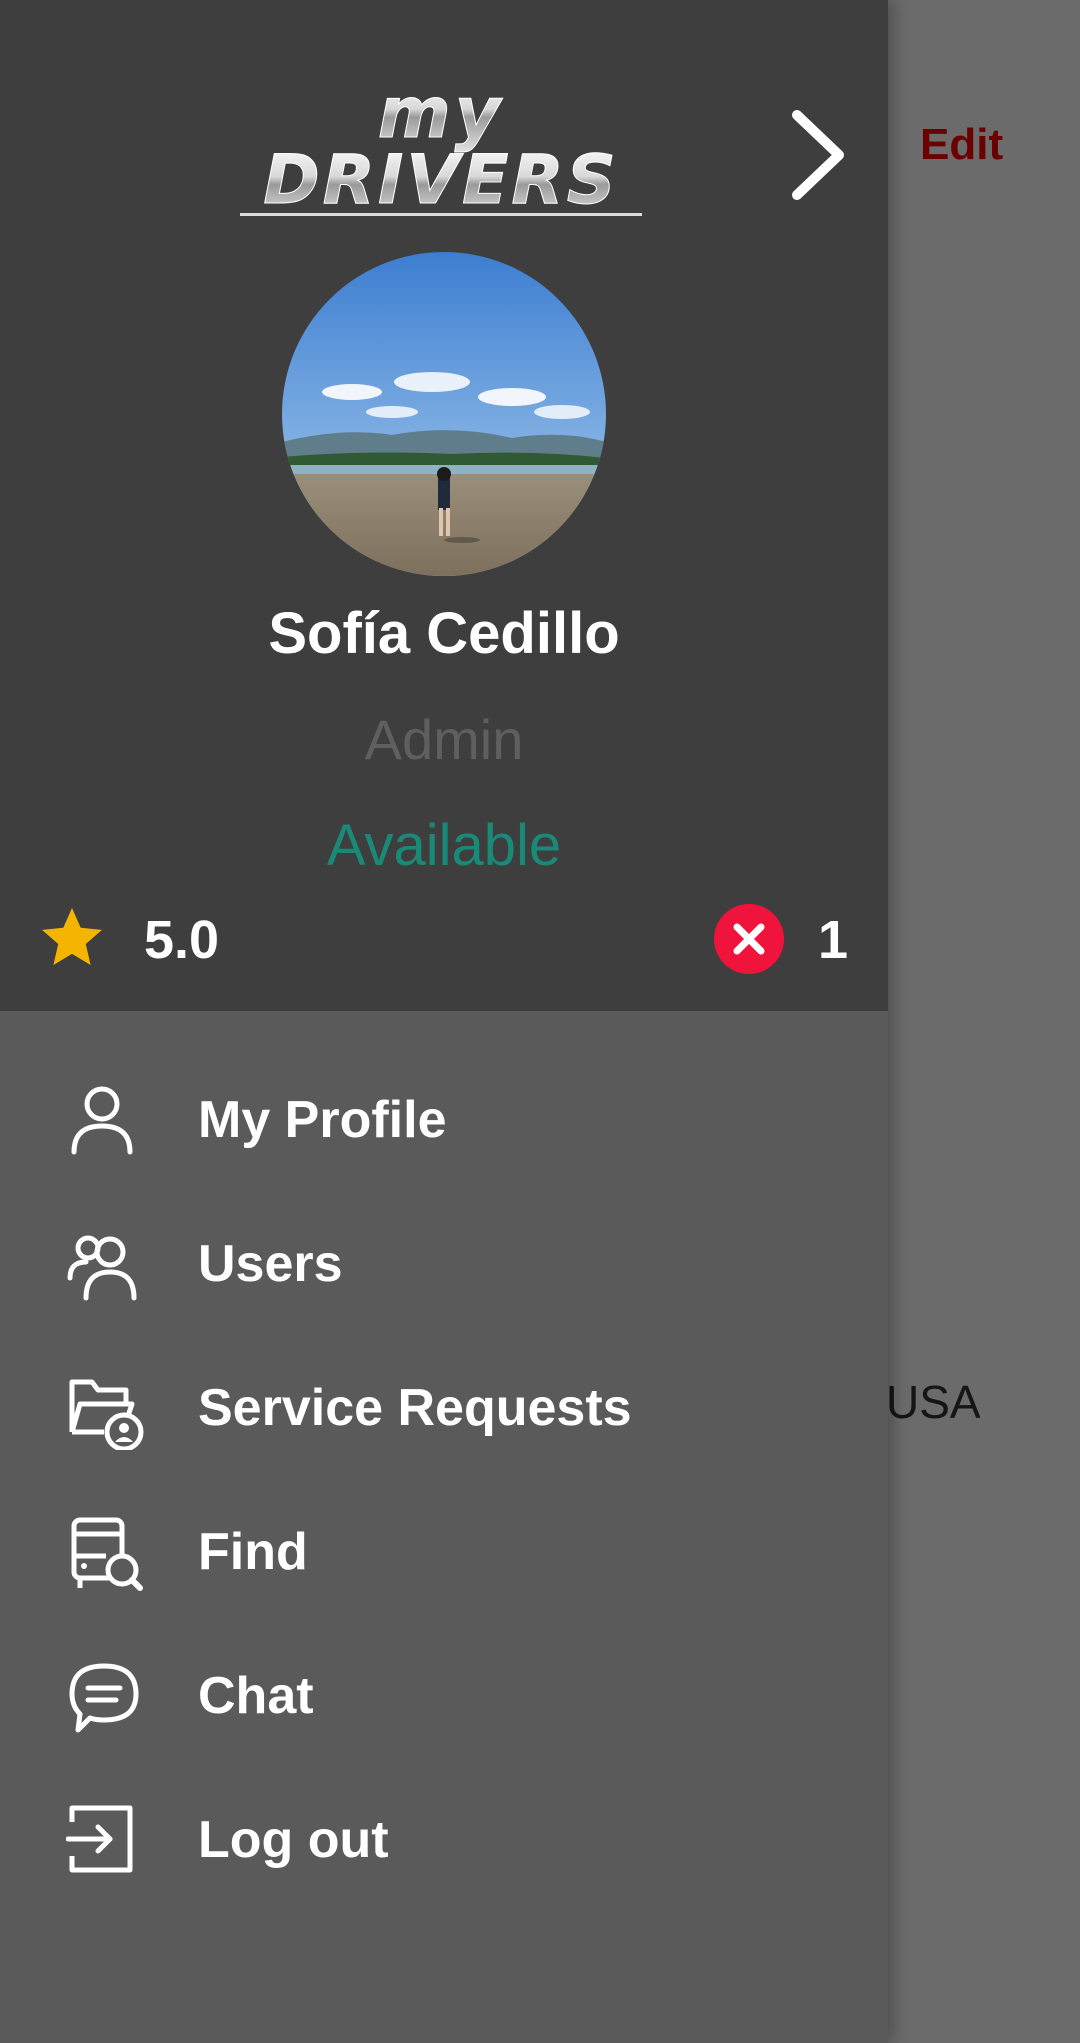 This screenshot has height=2043, width=1080. What do you see at coordinates (444, 1552) in the screenshot?
I see `menu-item-find: Find` at bounding box center [444, 1552].